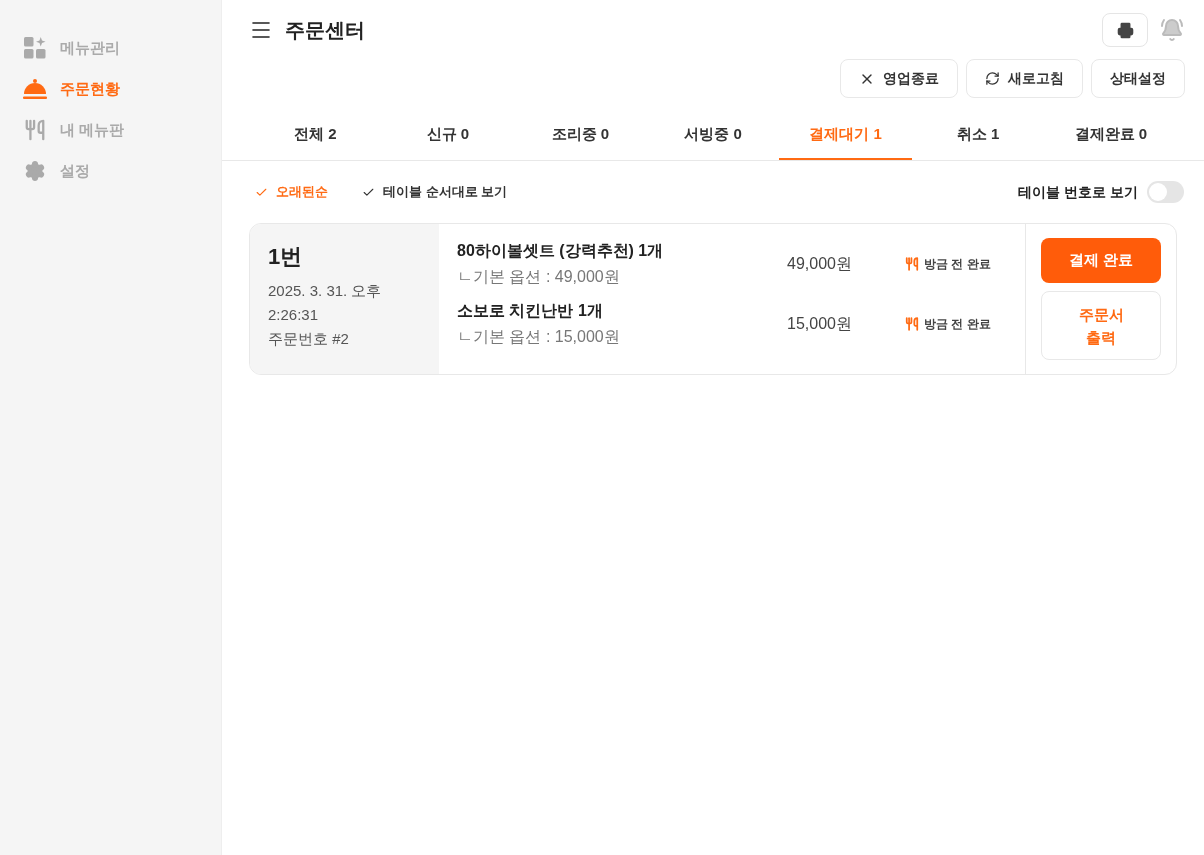 The image size is (1204, 855). Describe the element at coordinates (1138, 78) in the screenshot. I see `action-button: 상태설정` at that location.